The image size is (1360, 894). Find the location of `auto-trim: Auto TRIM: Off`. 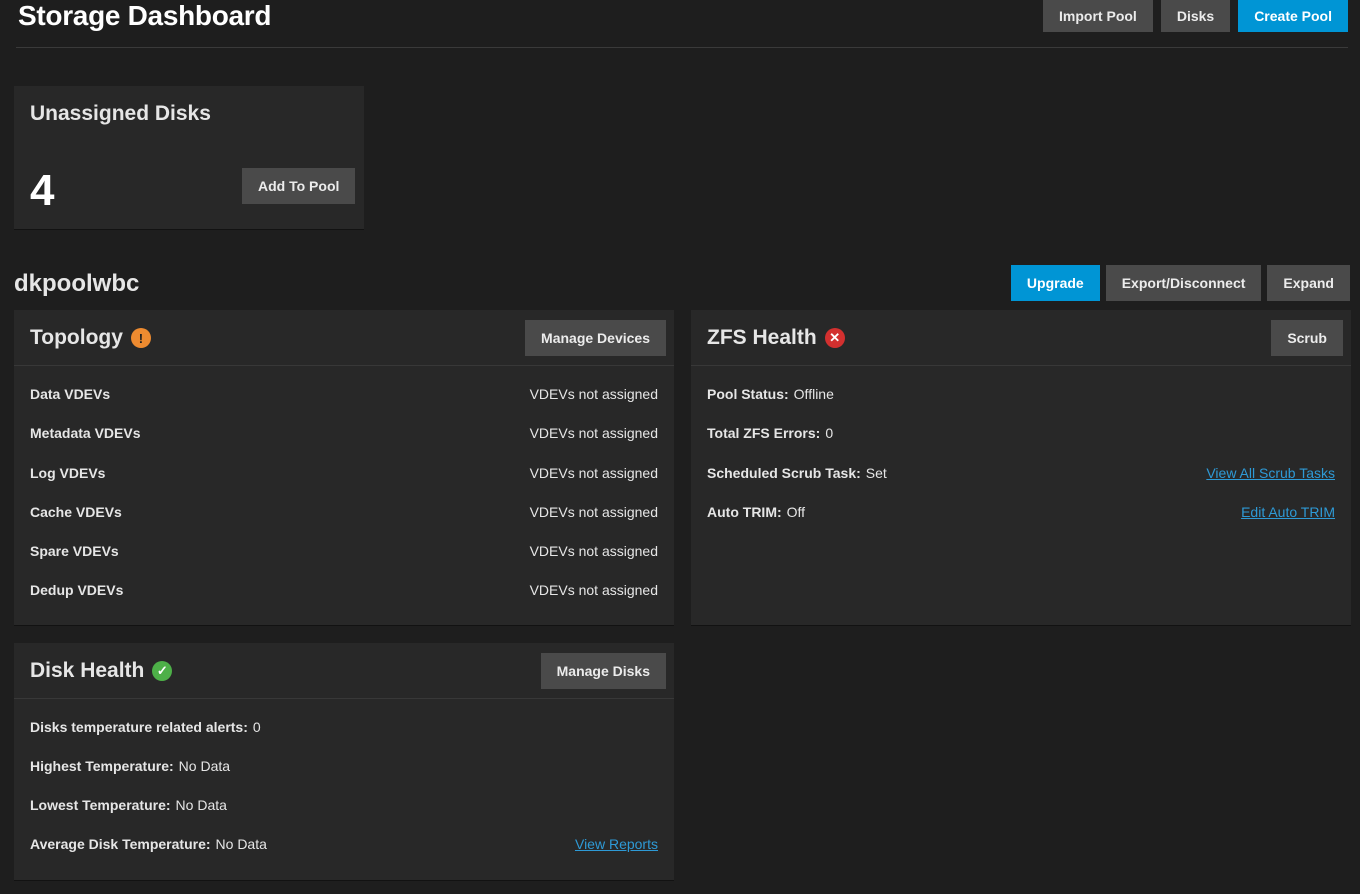

auto-trim: Auto TRIM: Off is located at coordinates (756, 512).